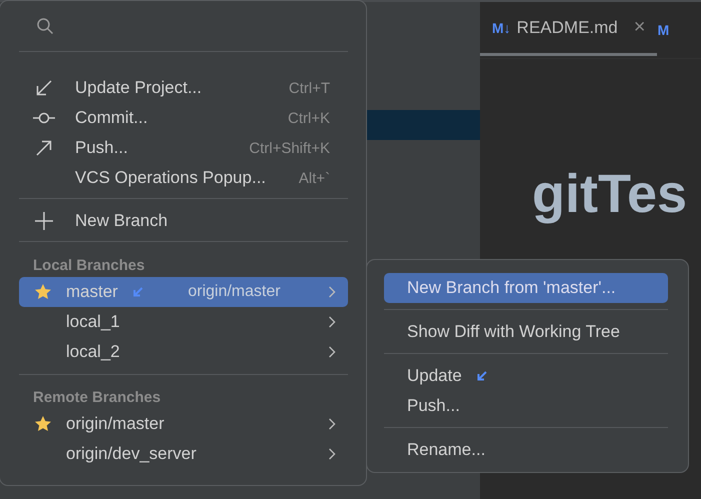 The height and width of the screenshot is (499, 701). I want to click on shortcut-label: Alt+`, so click(314, 178).